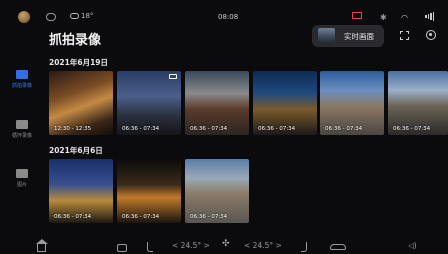  What do you see at coordinates (224, 11) in the screenshot?
I see `status-bar: 18° 08:08 ✱ ◠` at bounding box center [224, 11].